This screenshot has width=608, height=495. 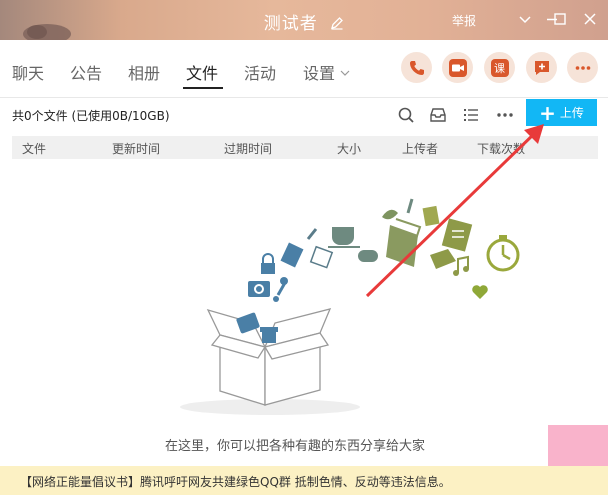 I want to click on tab-files: 文件, so click(x=202, y=72).